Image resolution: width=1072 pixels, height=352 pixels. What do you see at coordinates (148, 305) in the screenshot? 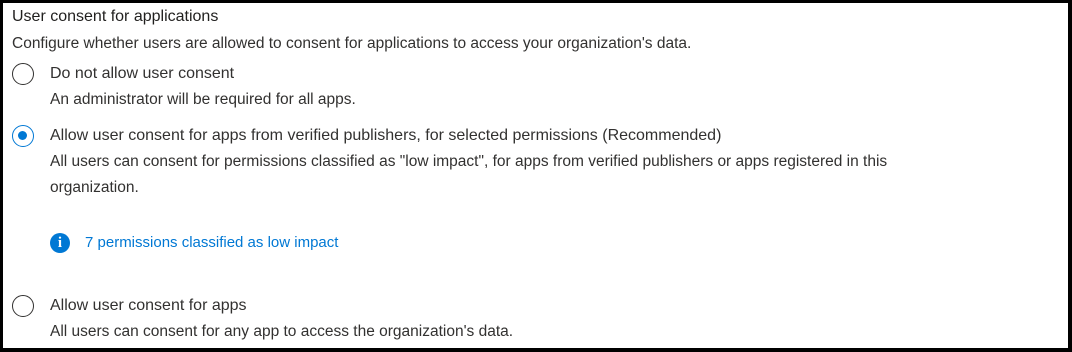
I see `option-label-allow-all: Allow user consent for apps` at bounding box center [148, 305].